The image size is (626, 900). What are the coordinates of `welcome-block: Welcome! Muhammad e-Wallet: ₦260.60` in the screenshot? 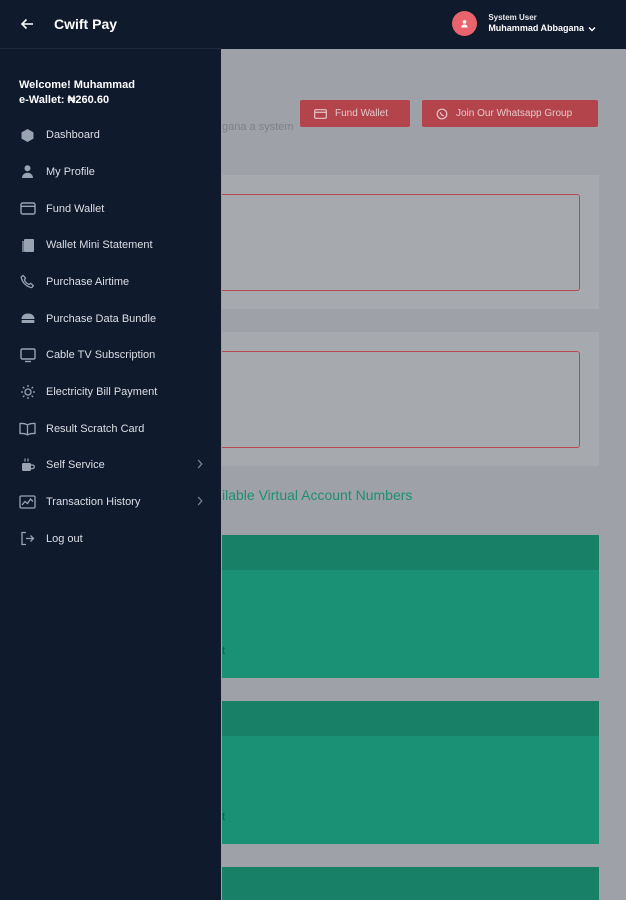 It's located at (110, 79).